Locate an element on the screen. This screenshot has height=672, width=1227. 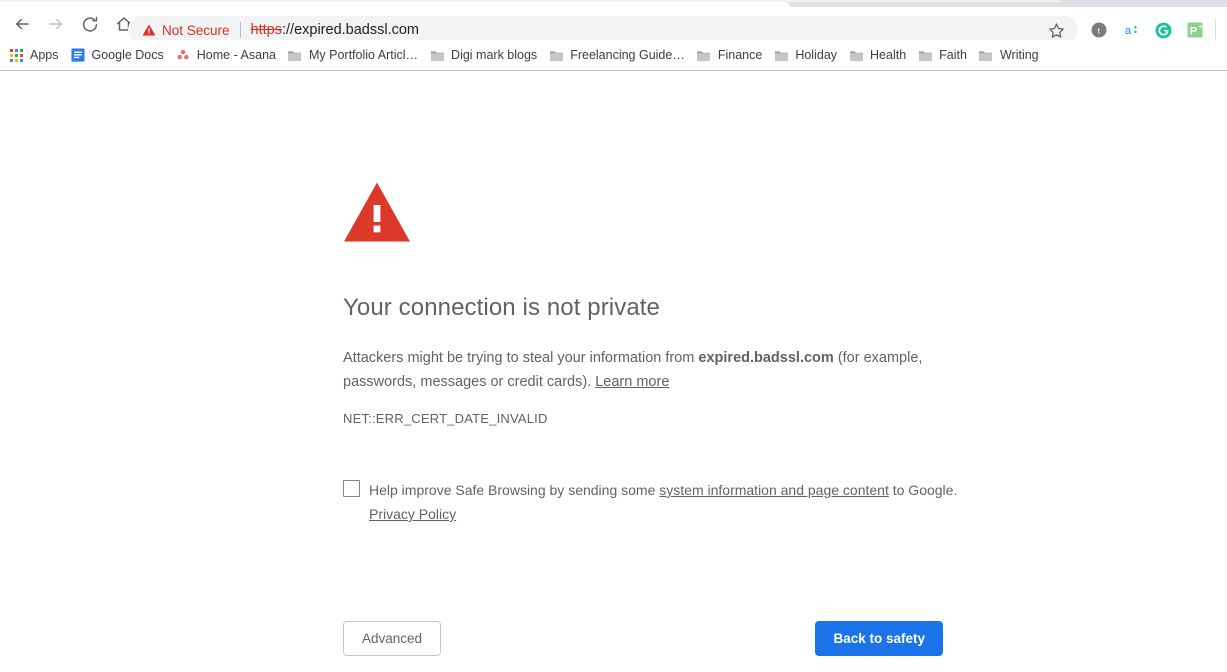
apps-grid-icon is located at coordinates (16, 55).